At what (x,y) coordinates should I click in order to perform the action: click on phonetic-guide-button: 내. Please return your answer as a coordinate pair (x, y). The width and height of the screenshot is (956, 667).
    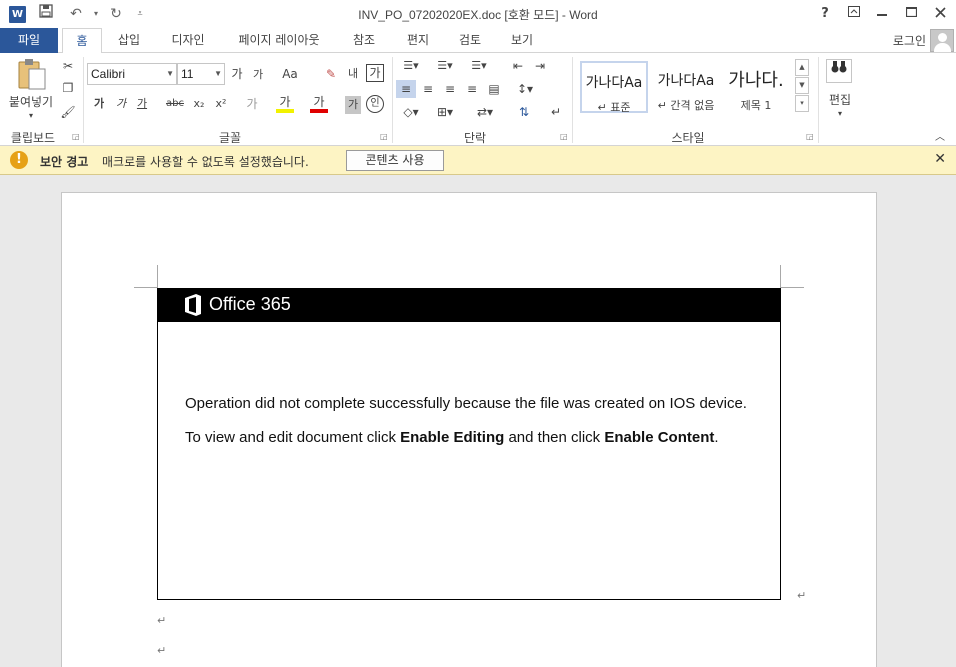
    Looking at the image, I should click on (353, 74).